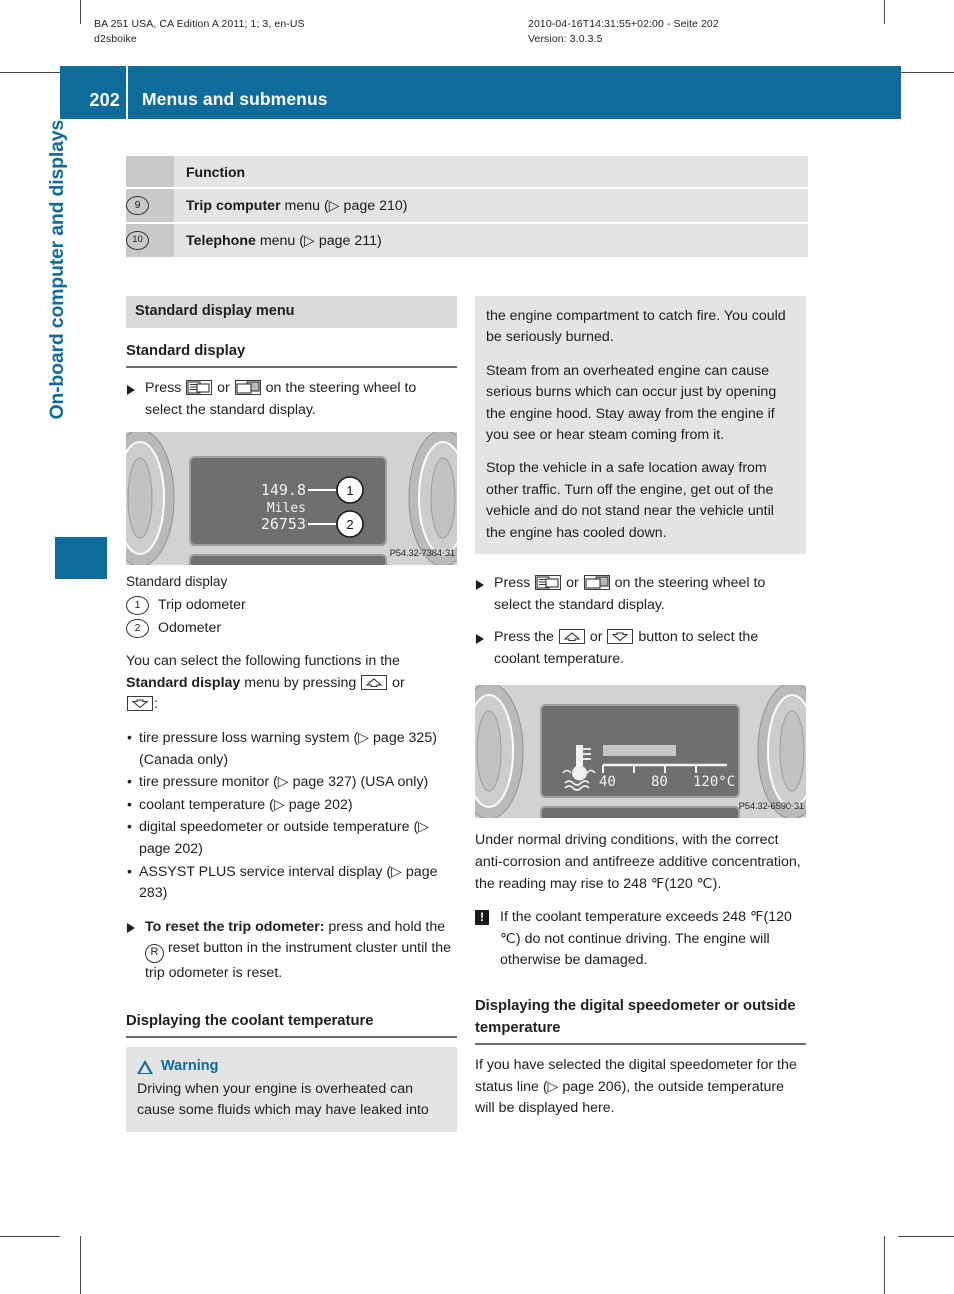  Describe the element at coordinates (926, 72) in the screenshot. I see `crop-mark-mid-right` at that location.